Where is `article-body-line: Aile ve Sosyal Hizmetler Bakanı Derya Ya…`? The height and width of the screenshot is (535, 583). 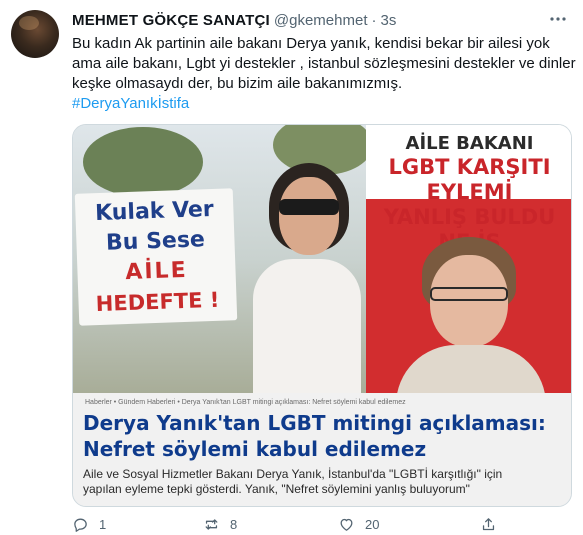
article-body-line: Aile ve Sosyal Hizmetler Bakanı Derya Ya… is located at coordinates (293, 474).